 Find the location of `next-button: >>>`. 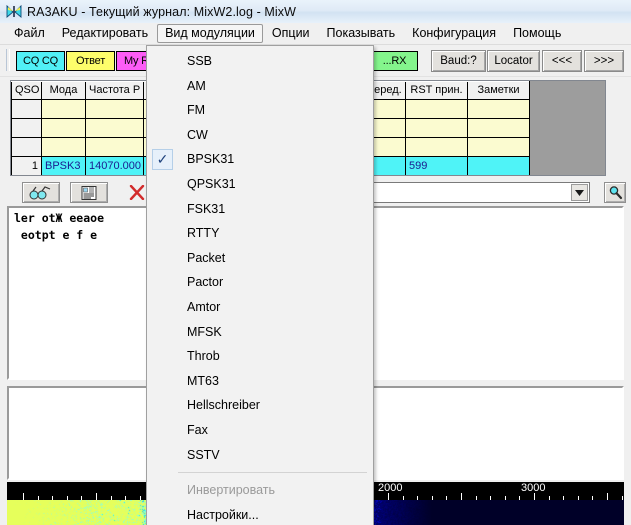

next-button: >>> is located at coordinates (604, 61).